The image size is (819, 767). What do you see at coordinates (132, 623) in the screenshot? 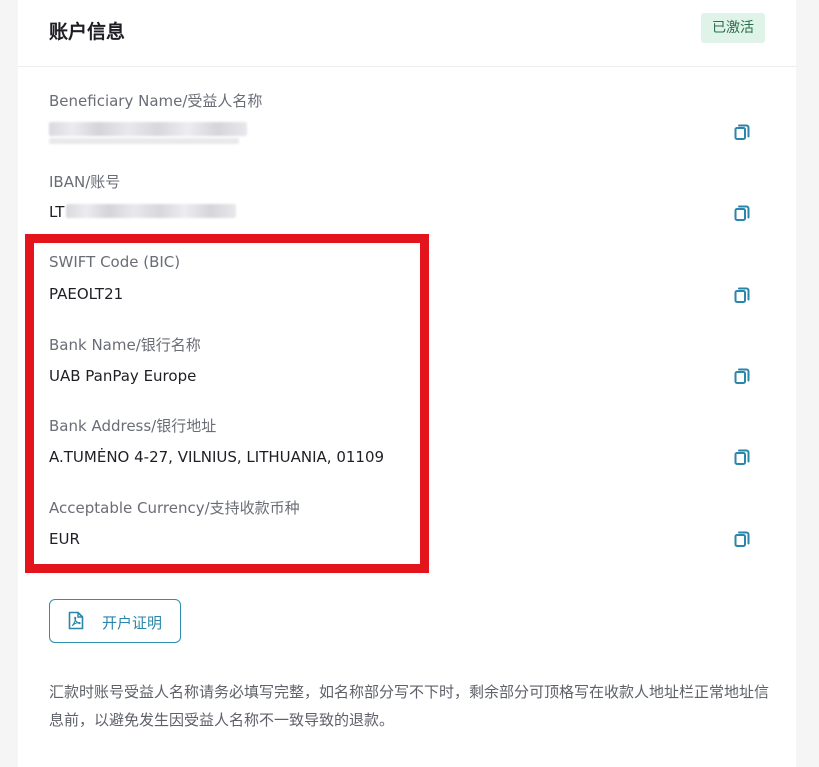
I see `account-certificate-label: 开户证明` at bounding box center [132, 623].